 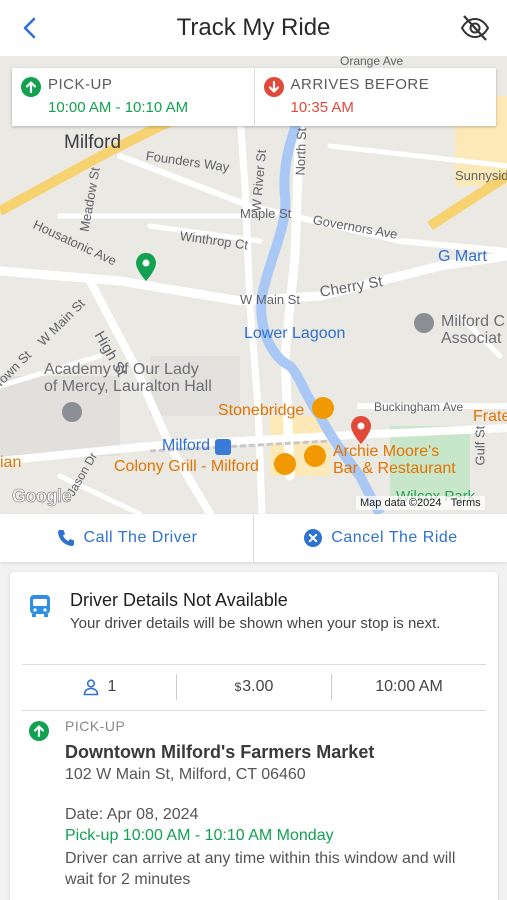 What do you see at coordinates (179, 600) in the screenshot?
I see `driver-status-title: Driver Details Not Available` at bounding box center [179, 600].